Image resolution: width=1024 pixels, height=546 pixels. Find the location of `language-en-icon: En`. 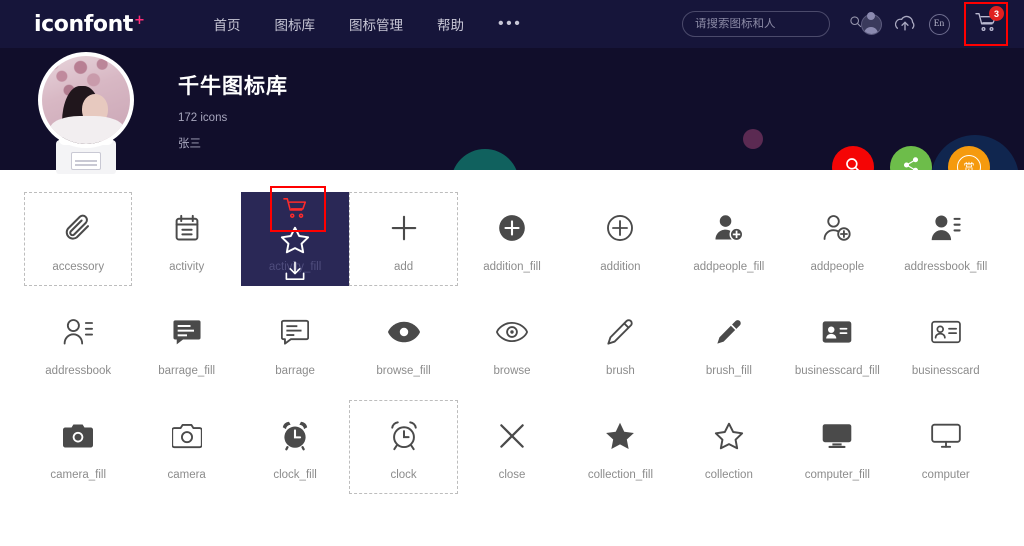

language-en-icon: En is located at coordinates (939, 24).